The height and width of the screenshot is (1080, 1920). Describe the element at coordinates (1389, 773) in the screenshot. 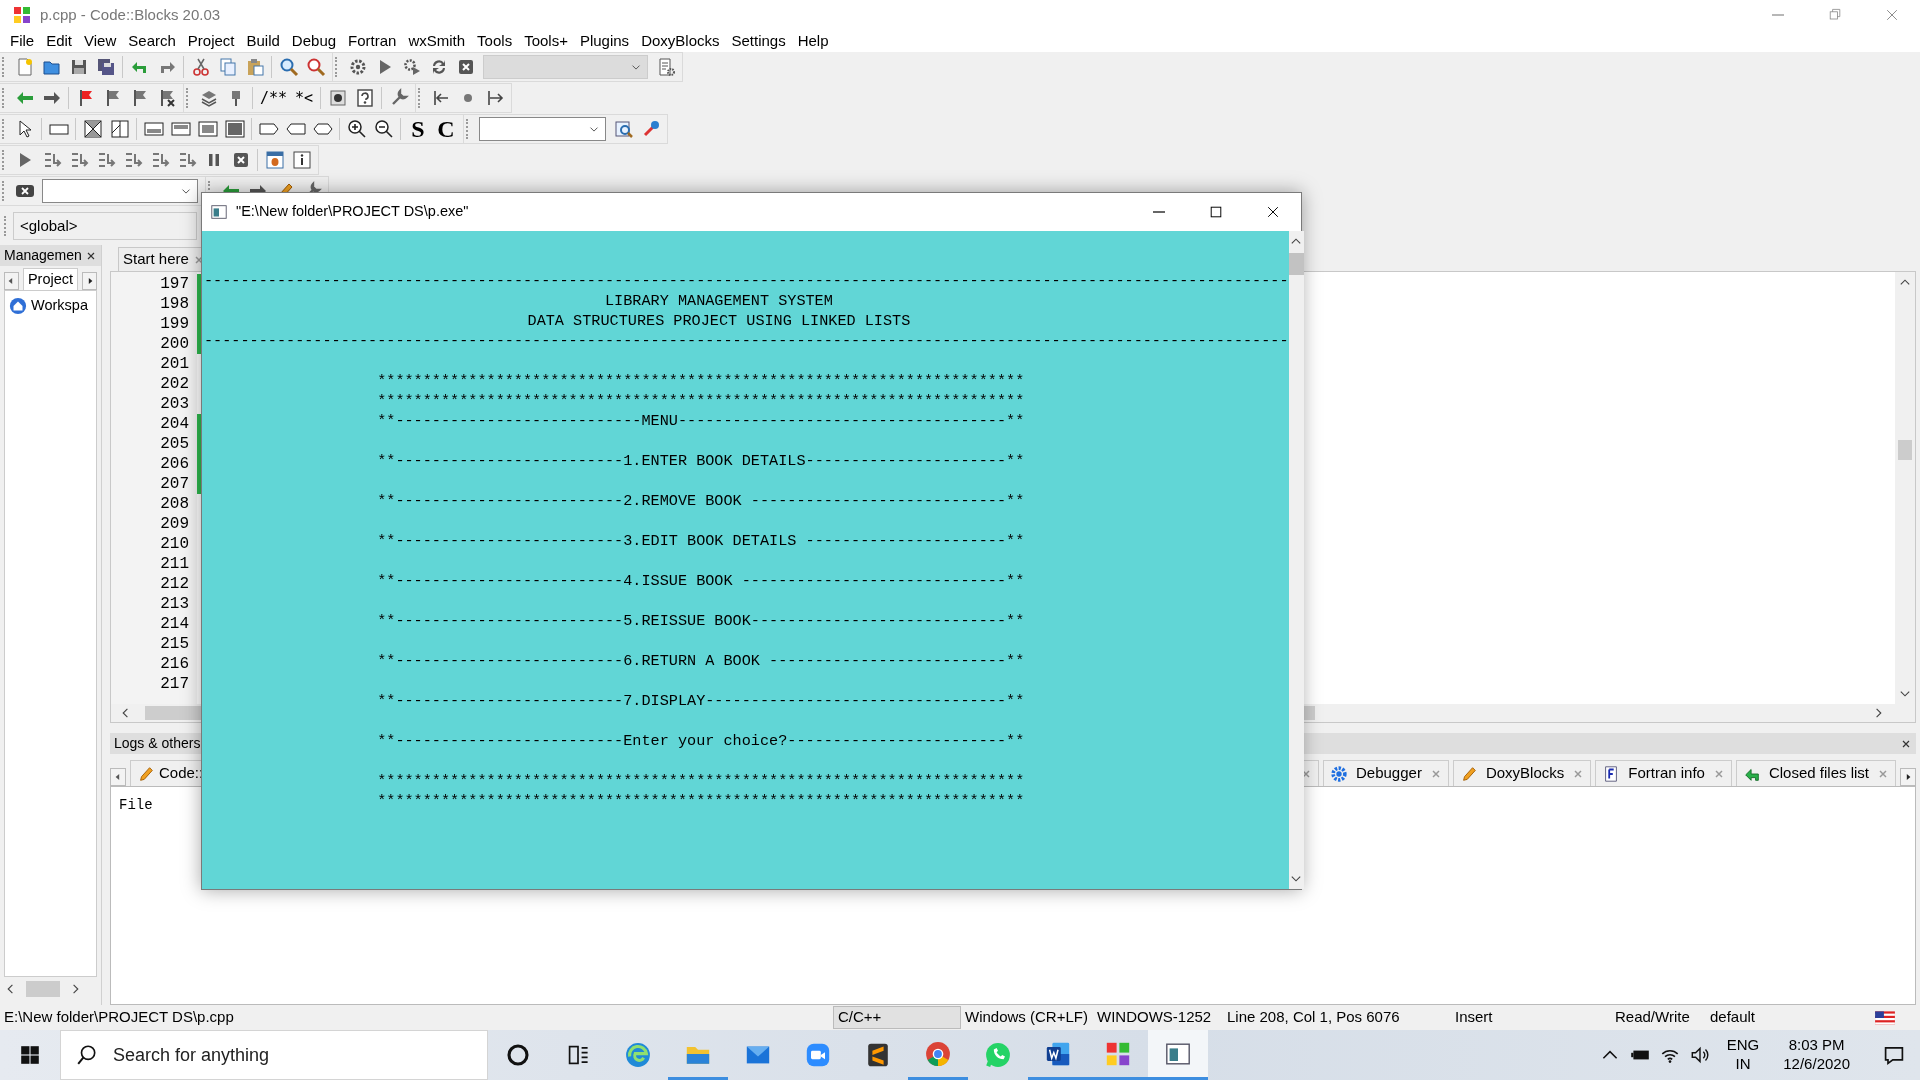

I see `tab-label: Debugger` at that location.